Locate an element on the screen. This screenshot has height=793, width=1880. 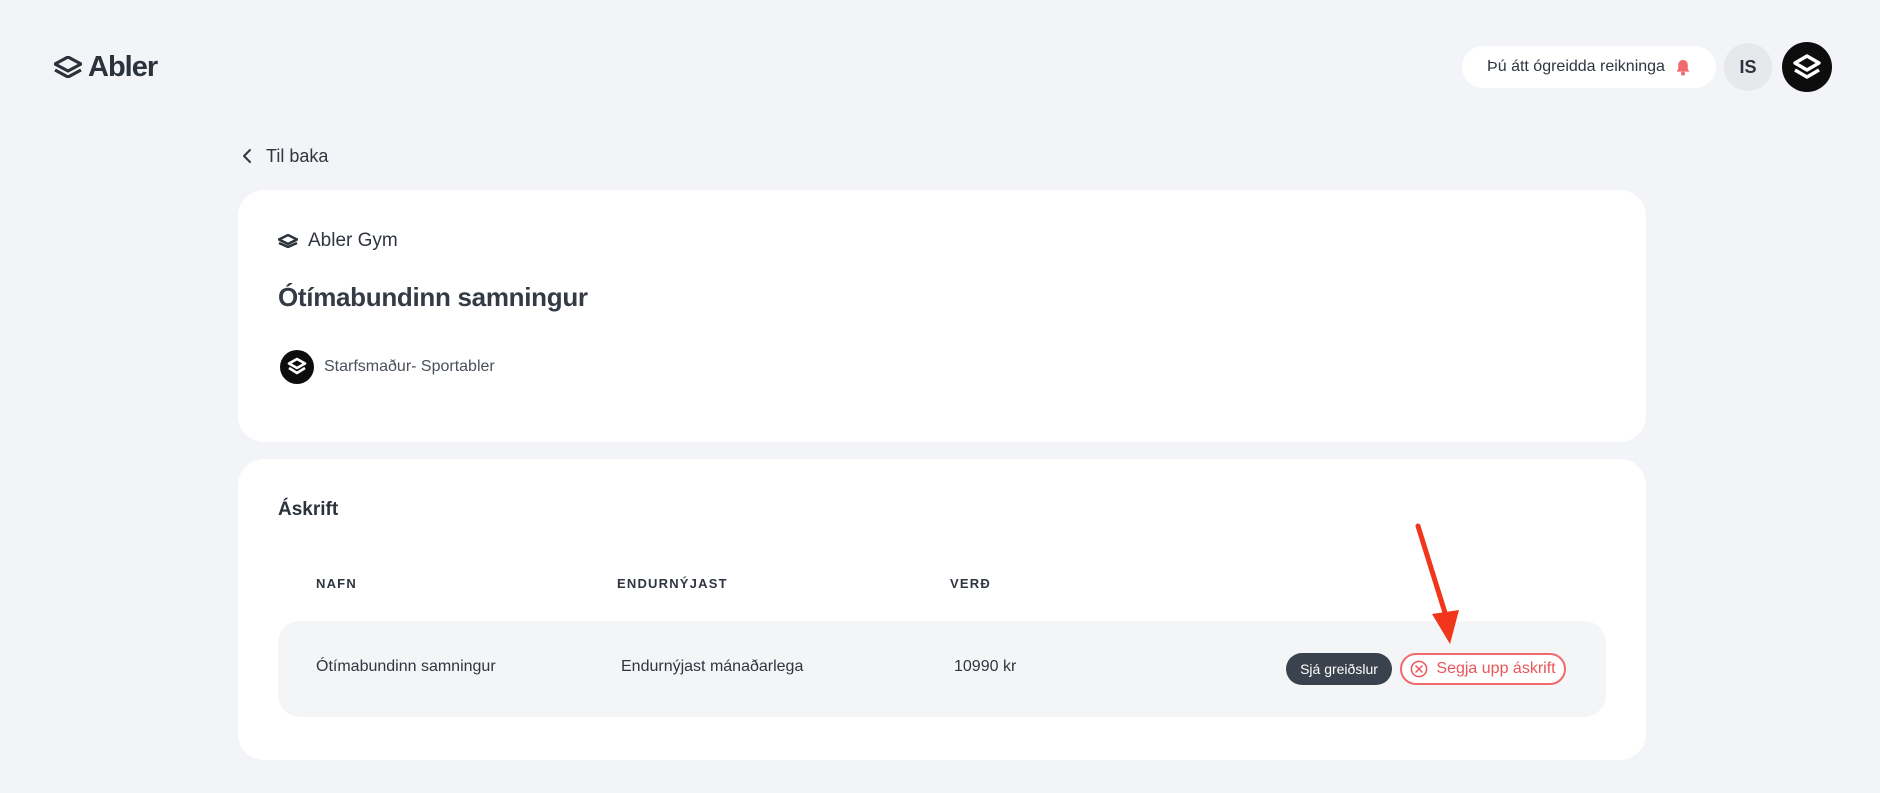
brand-name: Abler Gym is located at coordinates (353, 240).